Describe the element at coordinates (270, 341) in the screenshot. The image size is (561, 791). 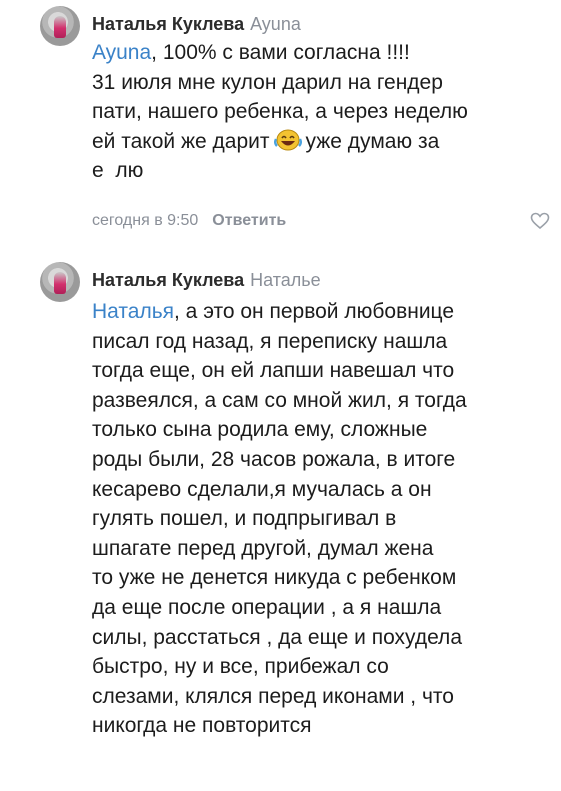
I see `comment-line: писал год назад, я переписку нашла` at that location.